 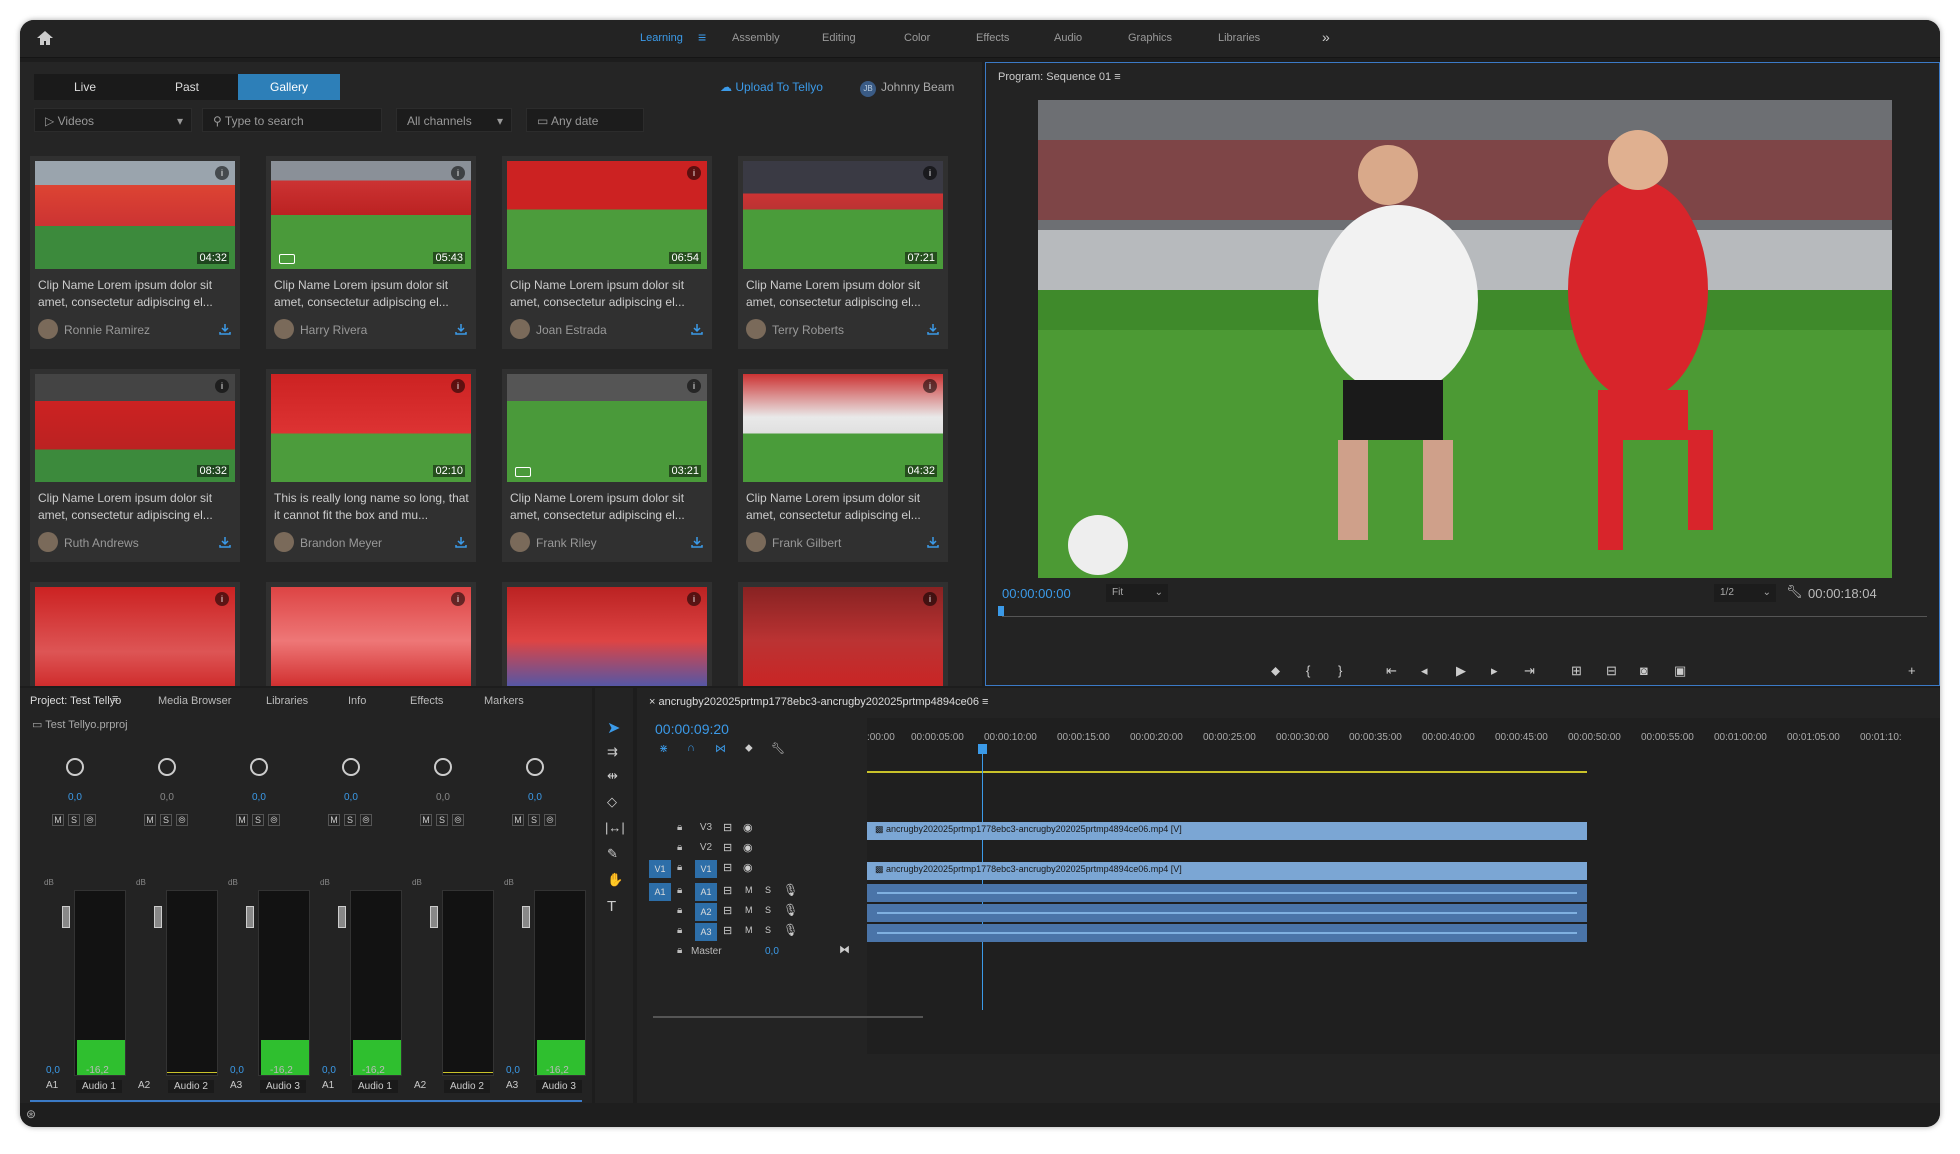 What do you see at coordinates (289, 87) in the screenshot?
I see `tab-gallery: Gallery` at bounding box center [289, 87].